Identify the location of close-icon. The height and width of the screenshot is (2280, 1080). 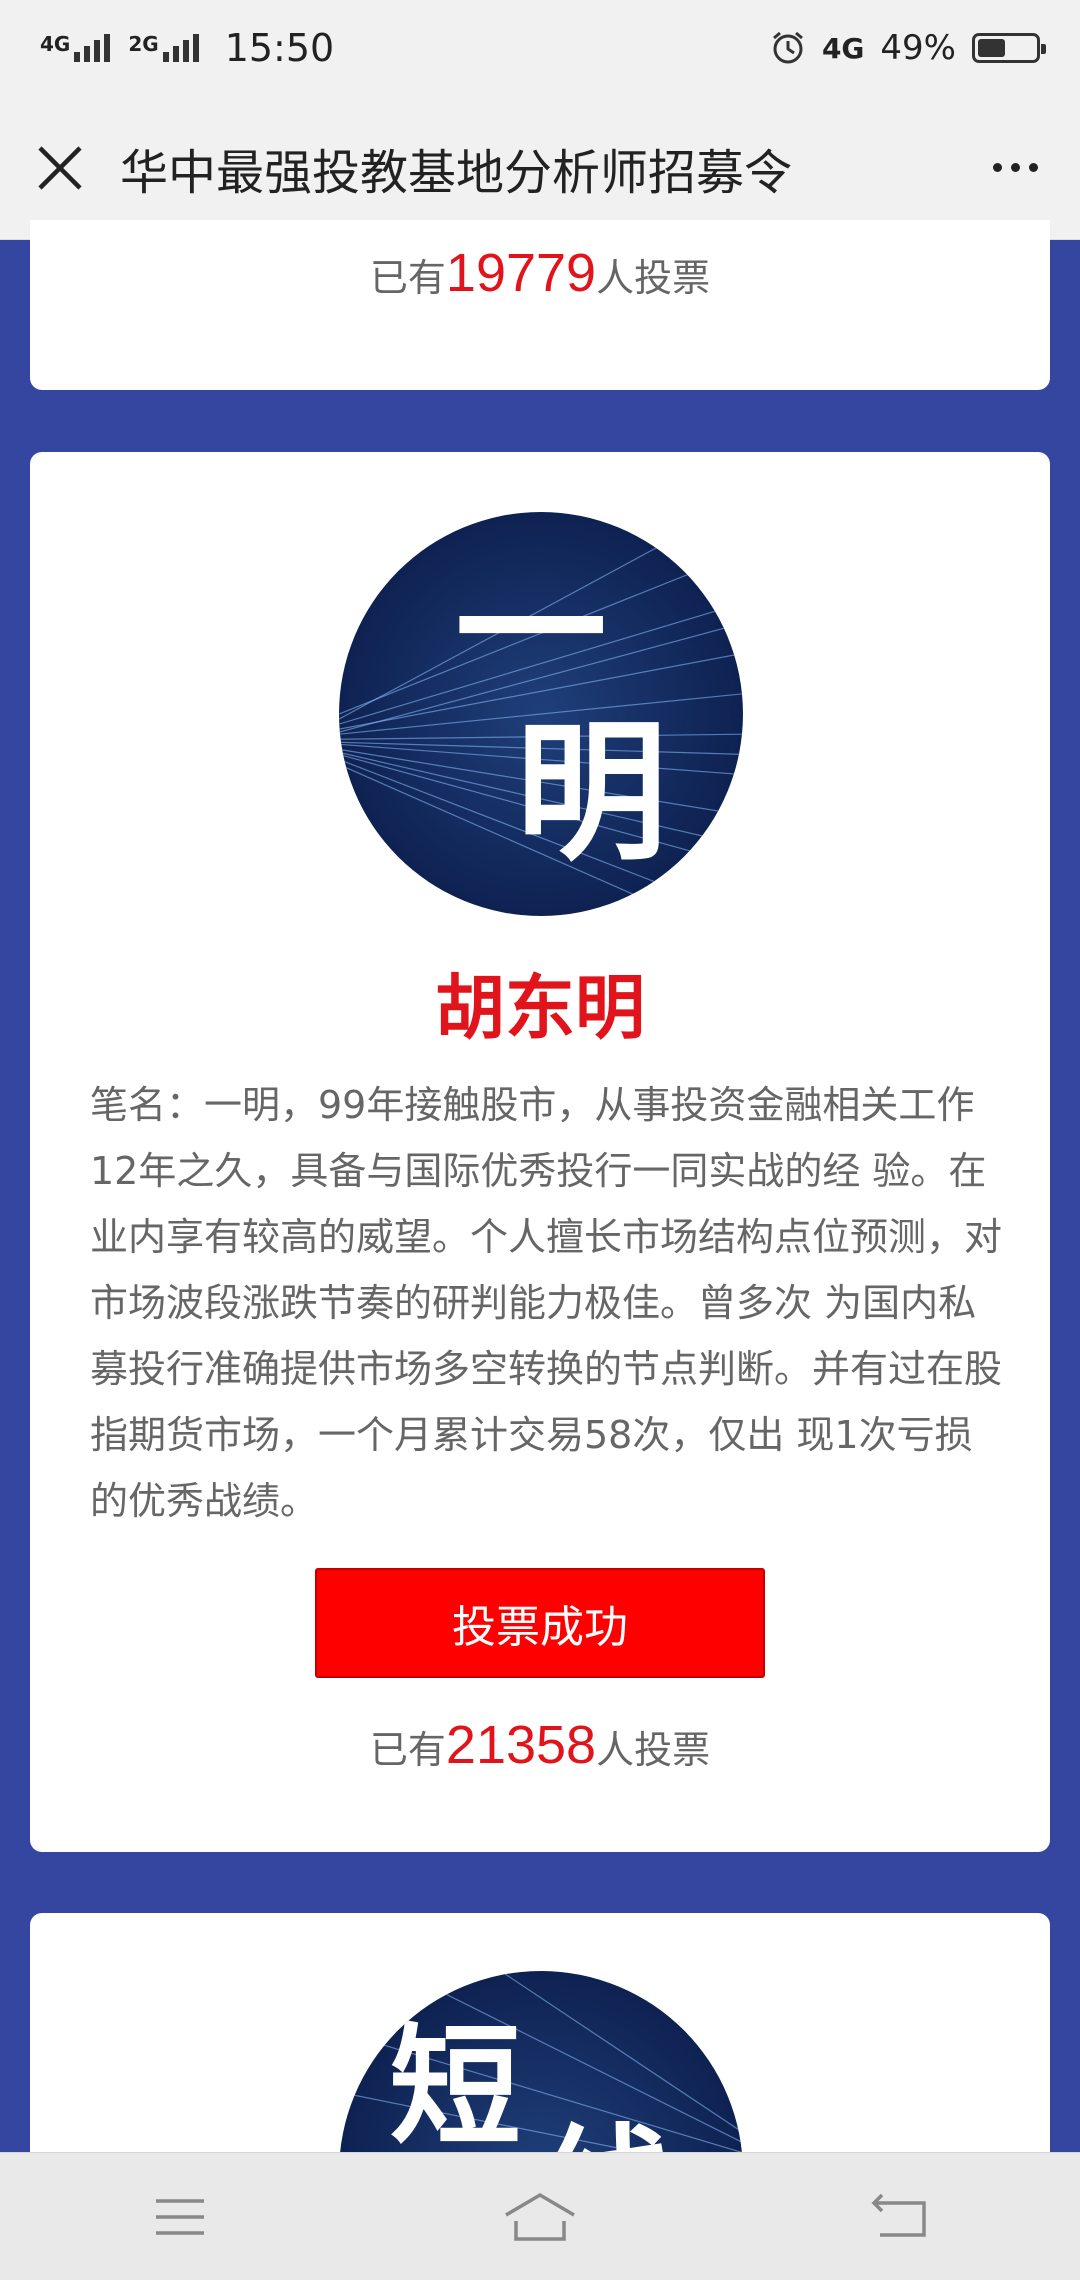
(60, 167).